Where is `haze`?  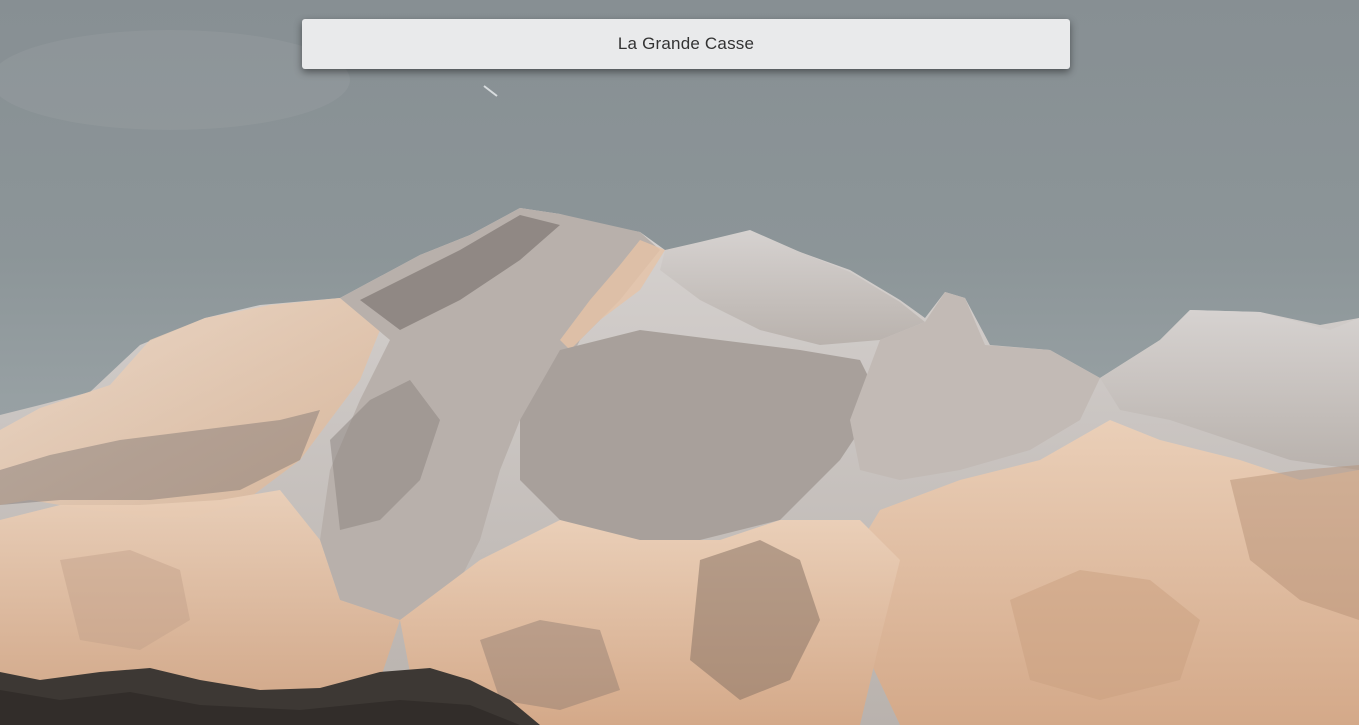
haze is located at coordinates (175, 80).